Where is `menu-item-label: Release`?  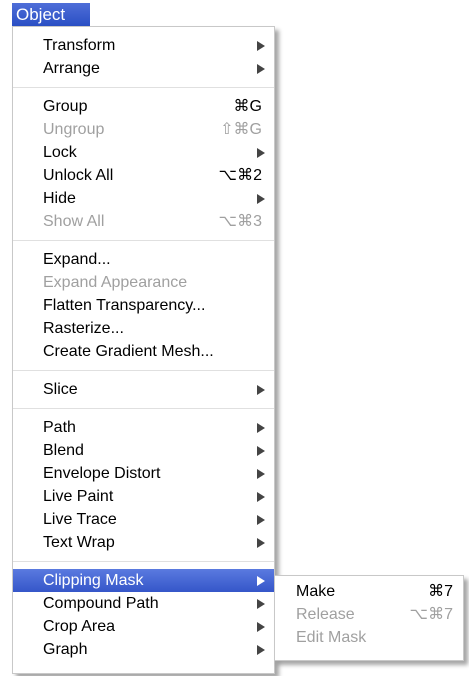
menu-item-label: Release is located at coordinates (325, 614).